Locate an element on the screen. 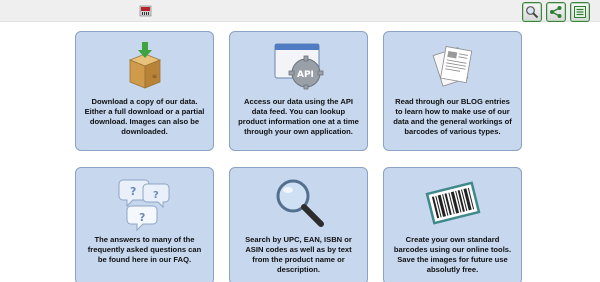 The height and width of the screenshot is (282, 600). top-bar is located at coordinates (300, 11).